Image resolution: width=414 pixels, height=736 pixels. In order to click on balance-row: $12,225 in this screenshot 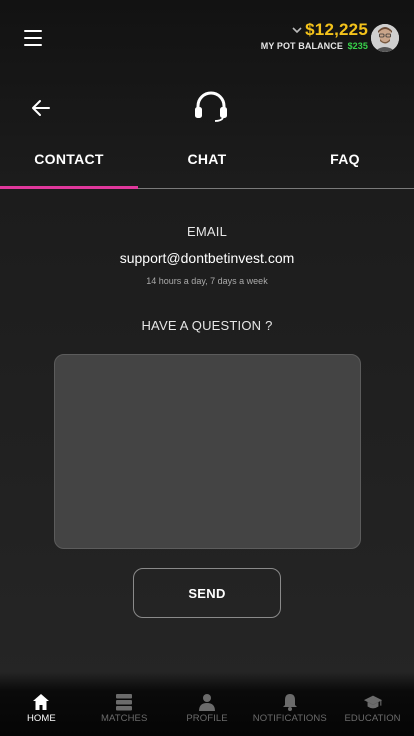, I will do `click(314, 30)`.